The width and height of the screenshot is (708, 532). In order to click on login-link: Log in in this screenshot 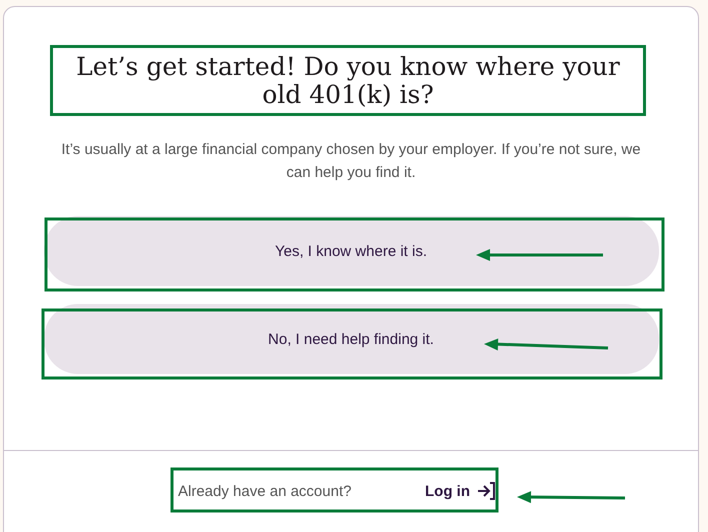, I will do `click(460, 491)`.